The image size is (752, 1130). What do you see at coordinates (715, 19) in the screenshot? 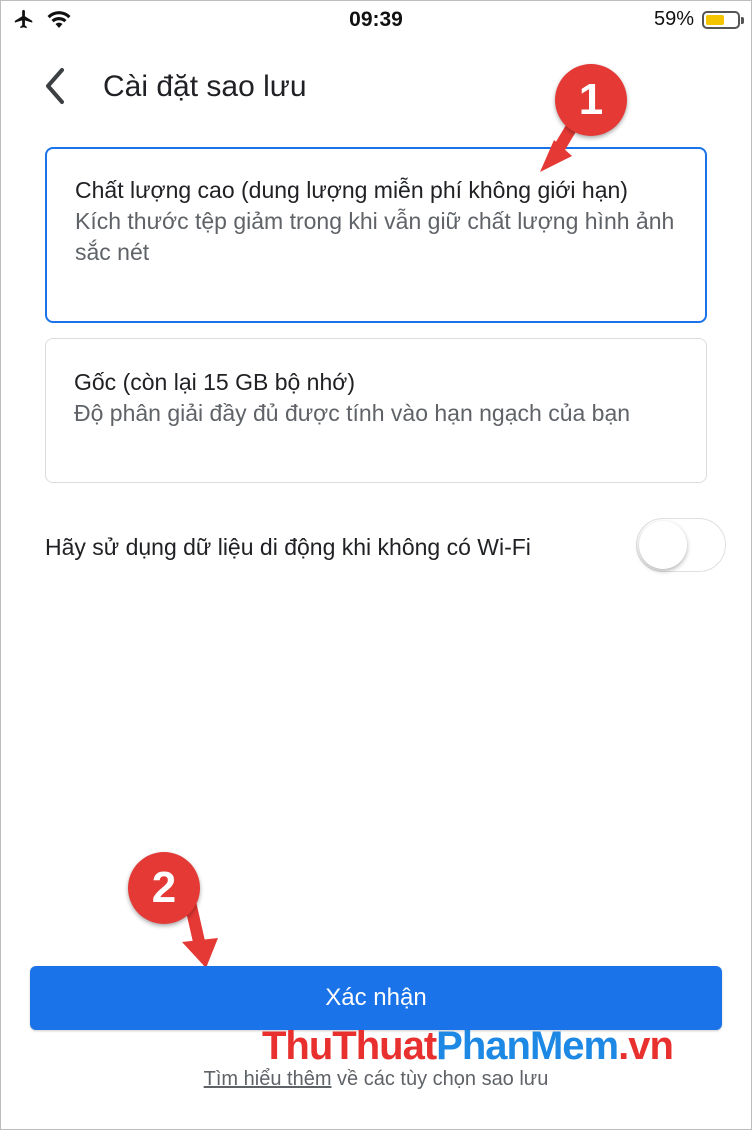
I see `battery-fill` at bounding box center [715, 19].